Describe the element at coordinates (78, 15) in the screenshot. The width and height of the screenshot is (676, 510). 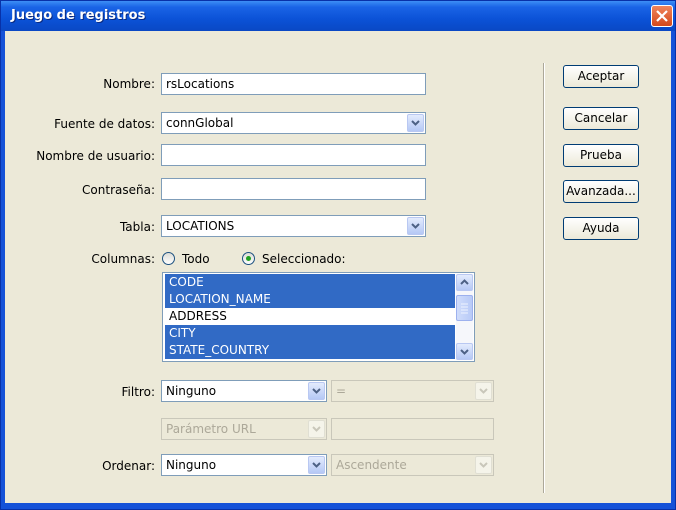
I see `window-title: Juego de registros` at that location.